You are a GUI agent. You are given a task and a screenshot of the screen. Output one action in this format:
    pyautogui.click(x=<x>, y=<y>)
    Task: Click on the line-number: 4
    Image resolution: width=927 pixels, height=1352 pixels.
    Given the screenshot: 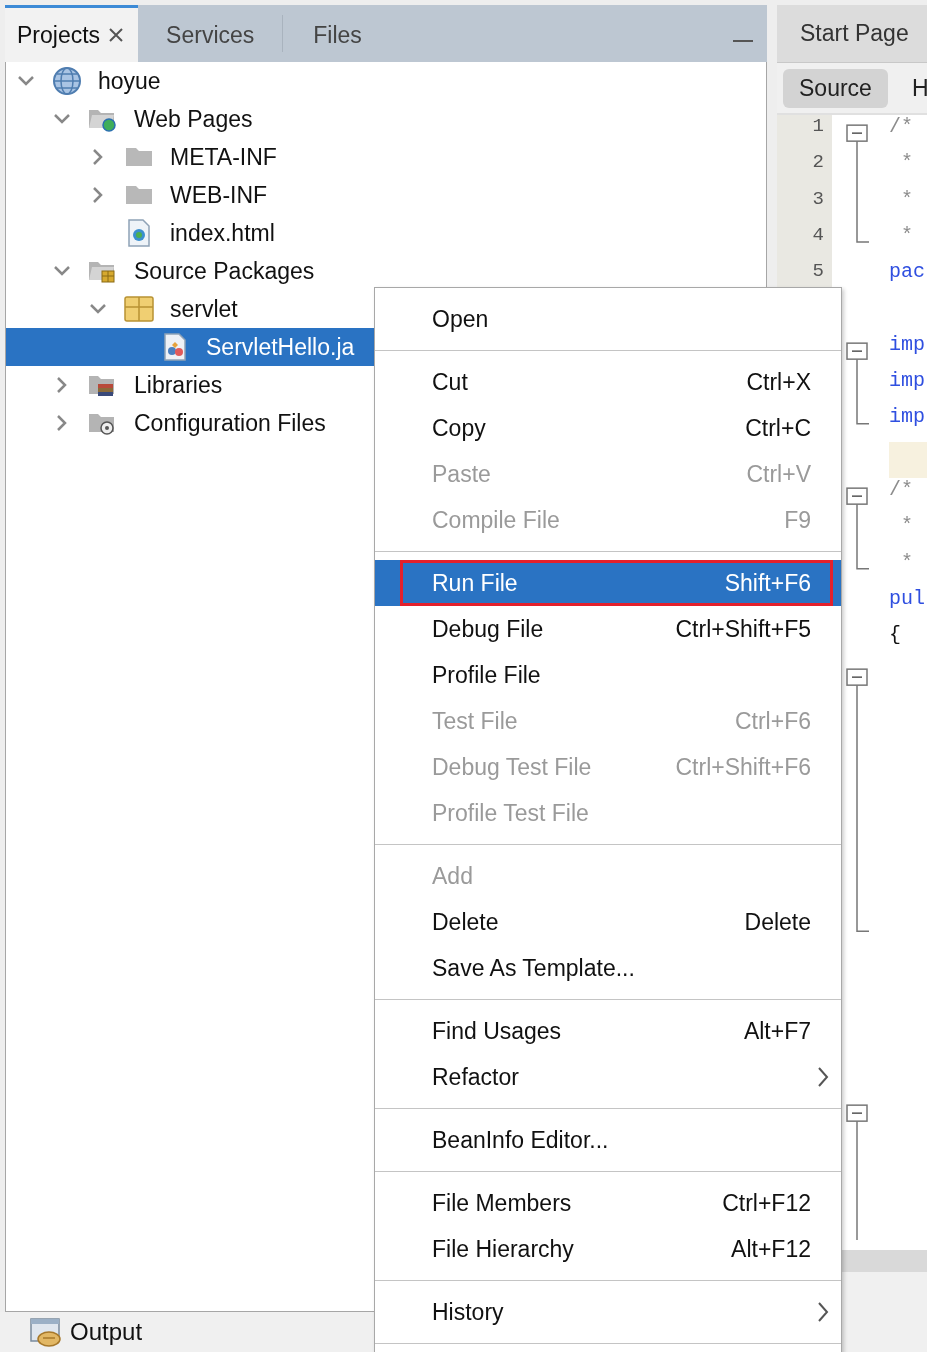 What is the action you would take?
    pyautogui.click(x=818, y=234)
    